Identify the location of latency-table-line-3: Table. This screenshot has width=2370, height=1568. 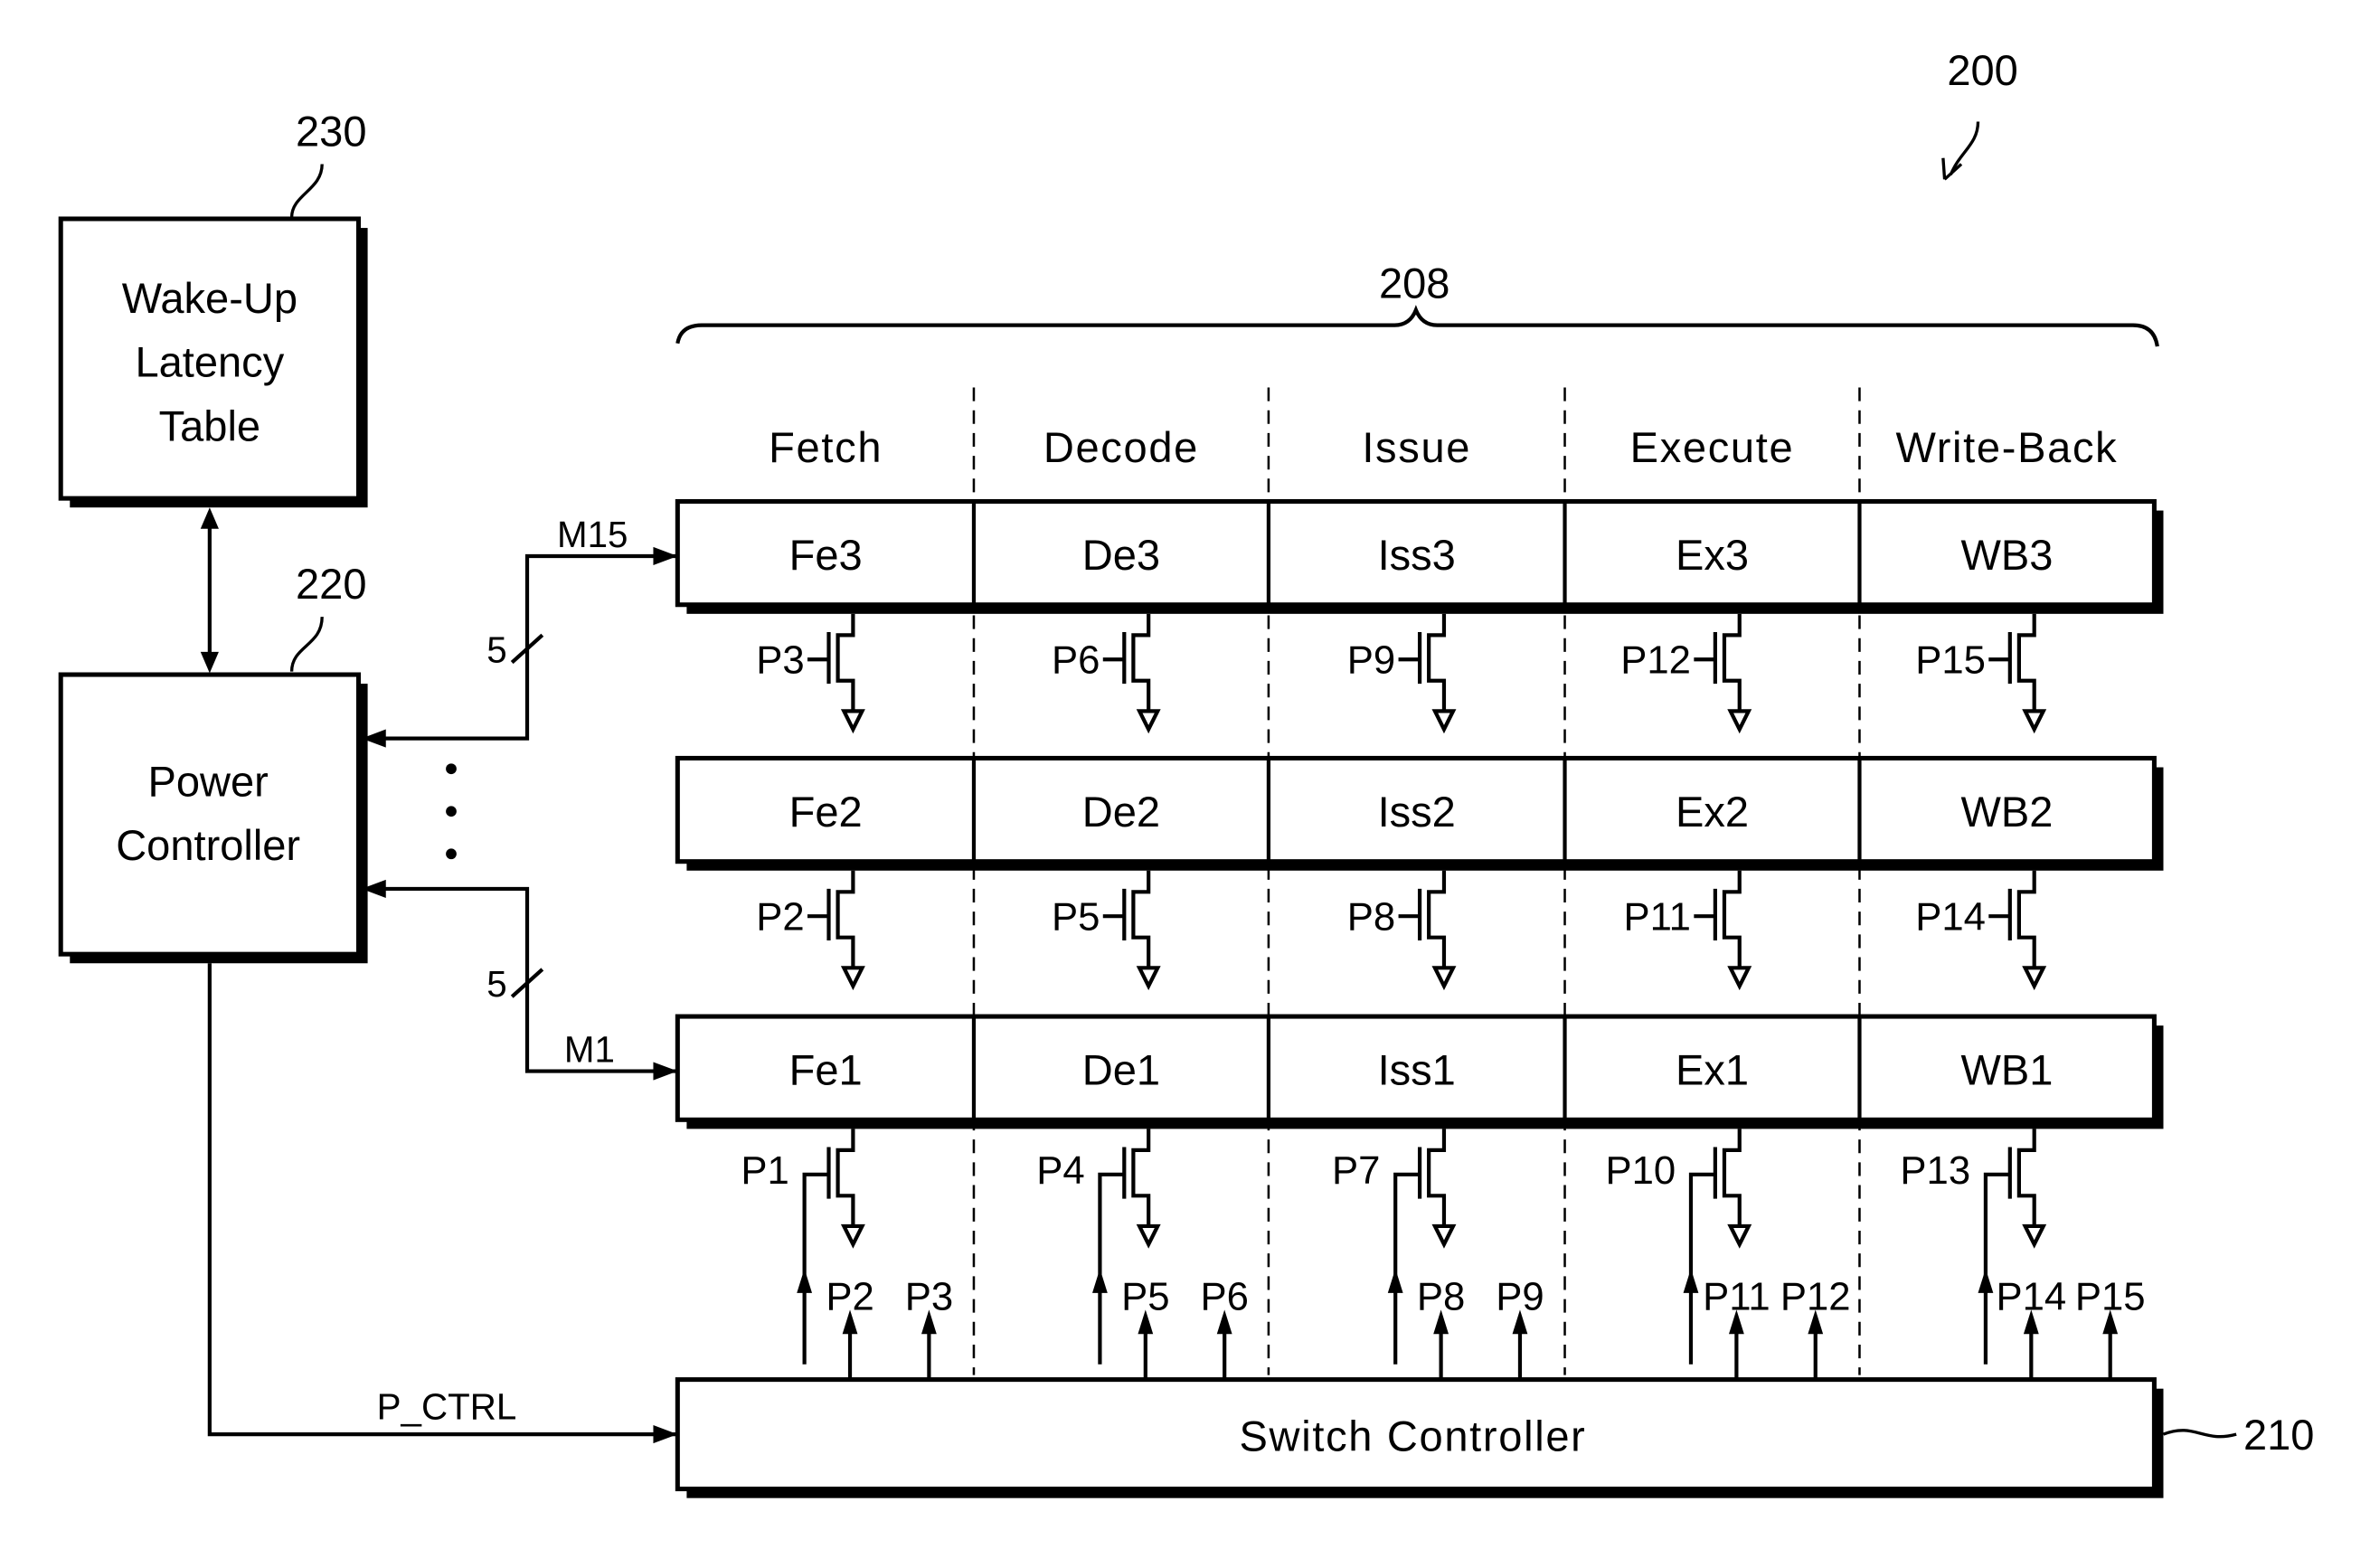
(209, 425).